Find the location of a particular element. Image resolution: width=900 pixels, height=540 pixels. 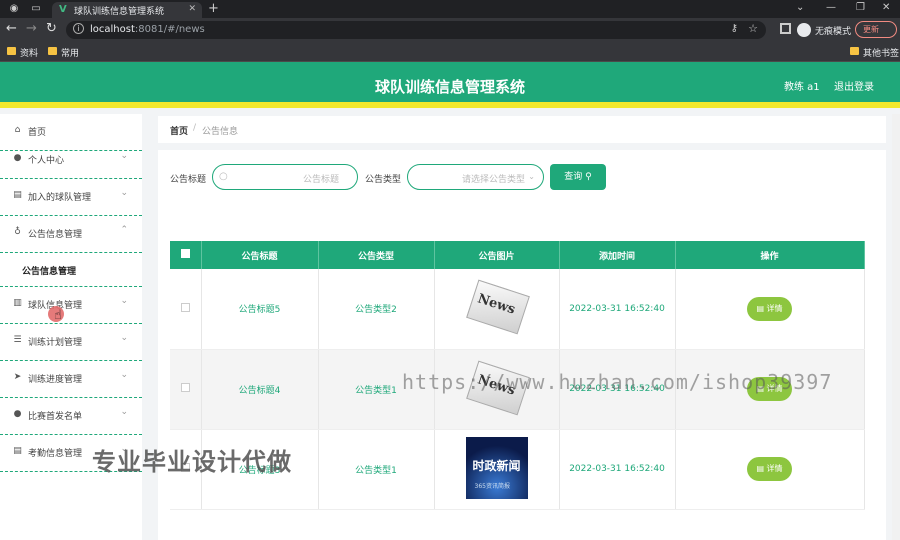

browser-menu-icon: ◉ is located at coordinates (14, 9).